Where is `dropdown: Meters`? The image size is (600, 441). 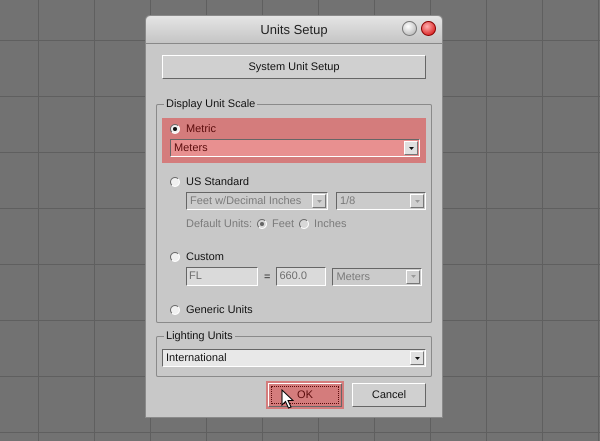
dropdown: Meters is located at coordinates (295, 148).